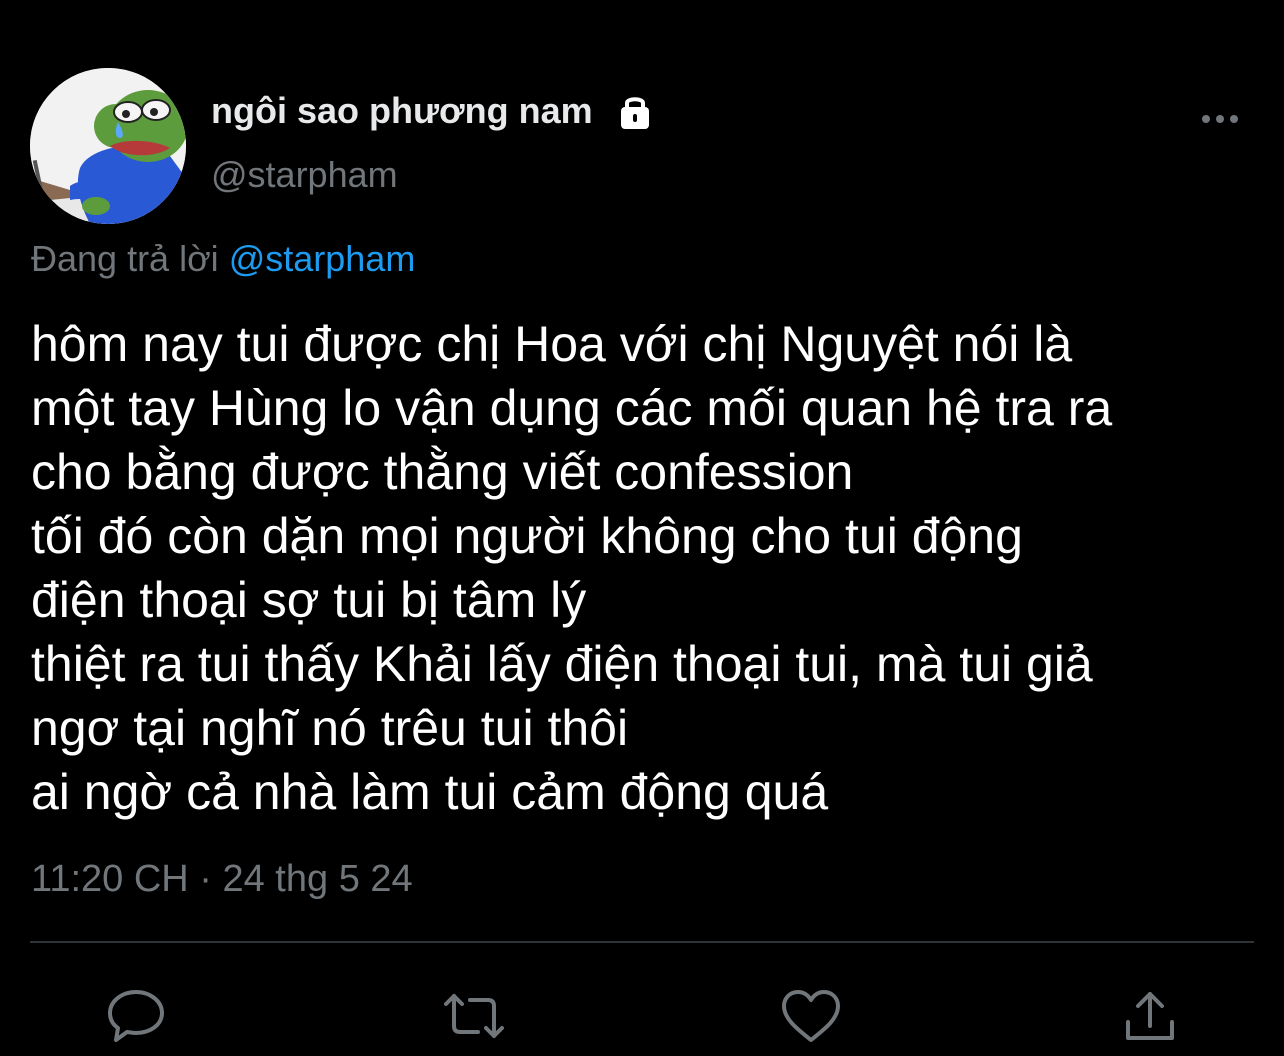 The image size is (1284, 1056). Describe the element at coordinates (322, 258) in the screenshot. I see `replying-to-mention: @starpham` at that location.